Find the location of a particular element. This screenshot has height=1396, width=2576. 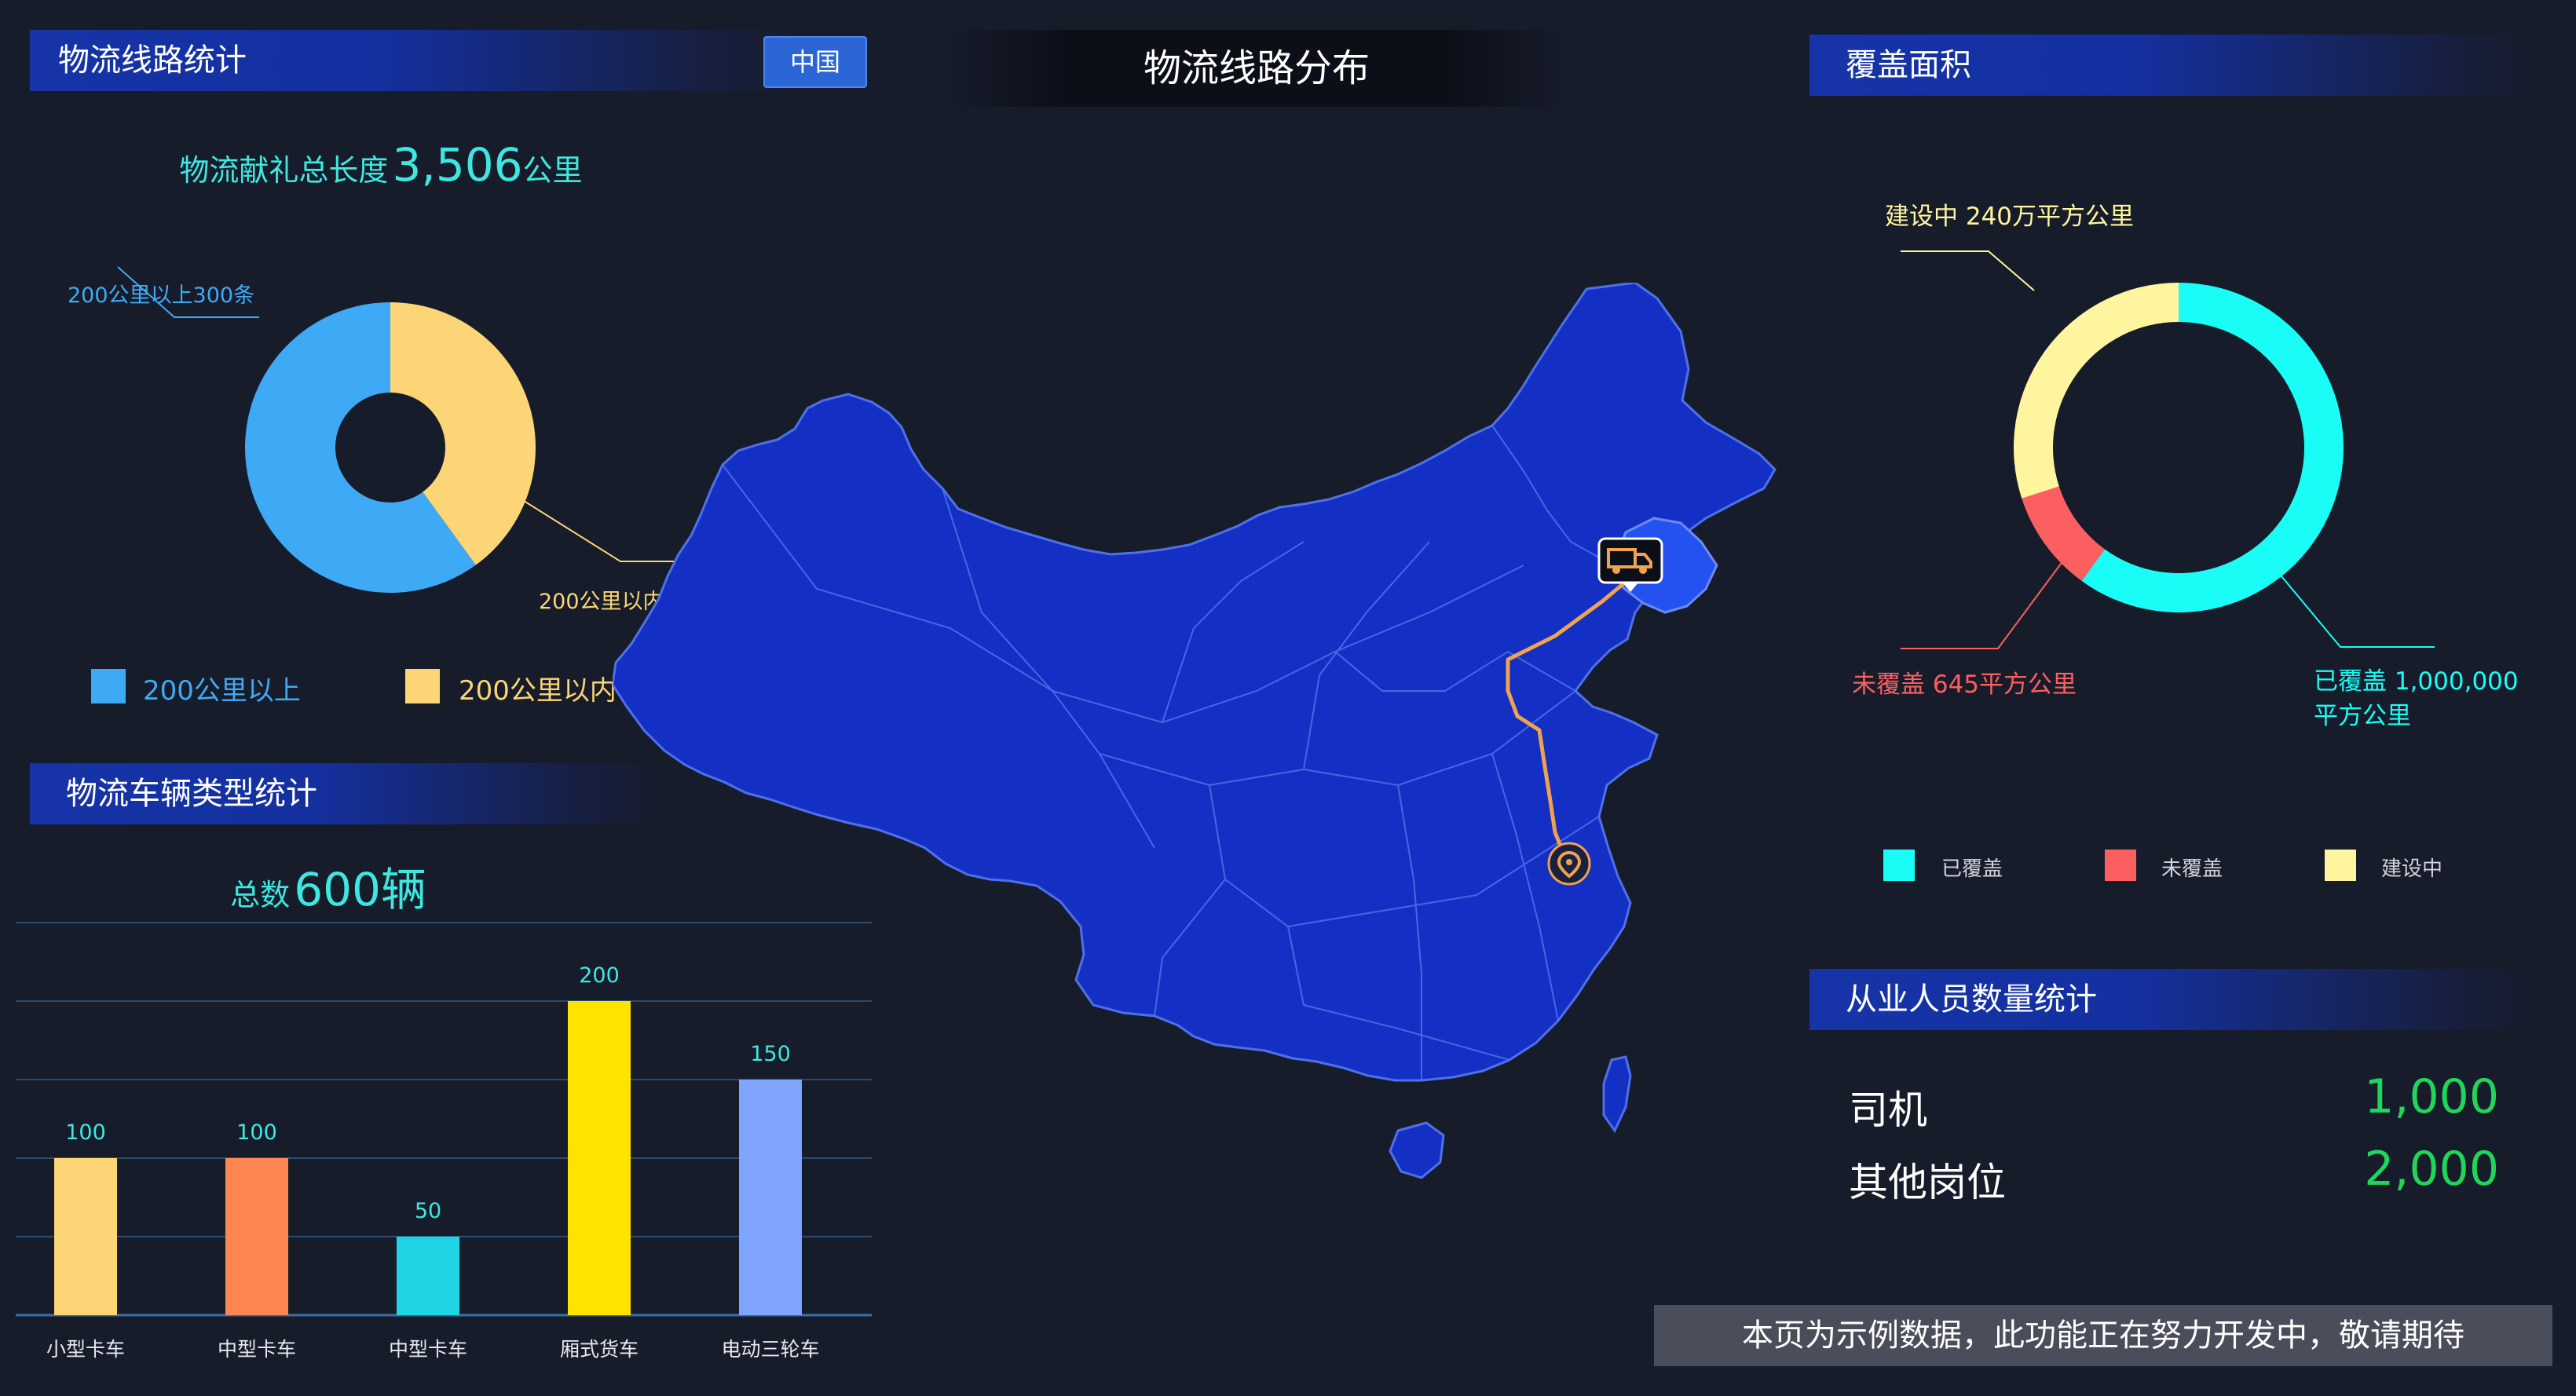

coverage-callout-covered: 已覆盖 1,000,000 平方公里 is located at coordinates (2416, 698).